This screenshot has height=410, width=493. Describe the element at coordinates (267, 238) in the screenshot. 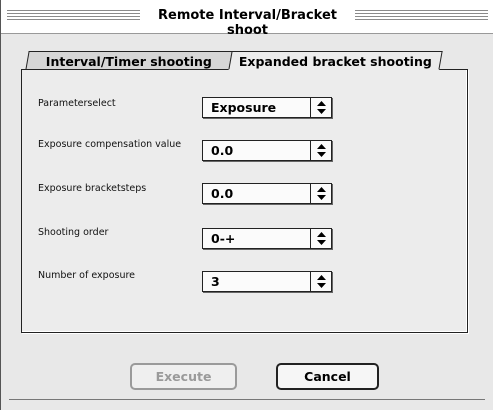

I see `shooting-order-popup: 0-+` at that location.